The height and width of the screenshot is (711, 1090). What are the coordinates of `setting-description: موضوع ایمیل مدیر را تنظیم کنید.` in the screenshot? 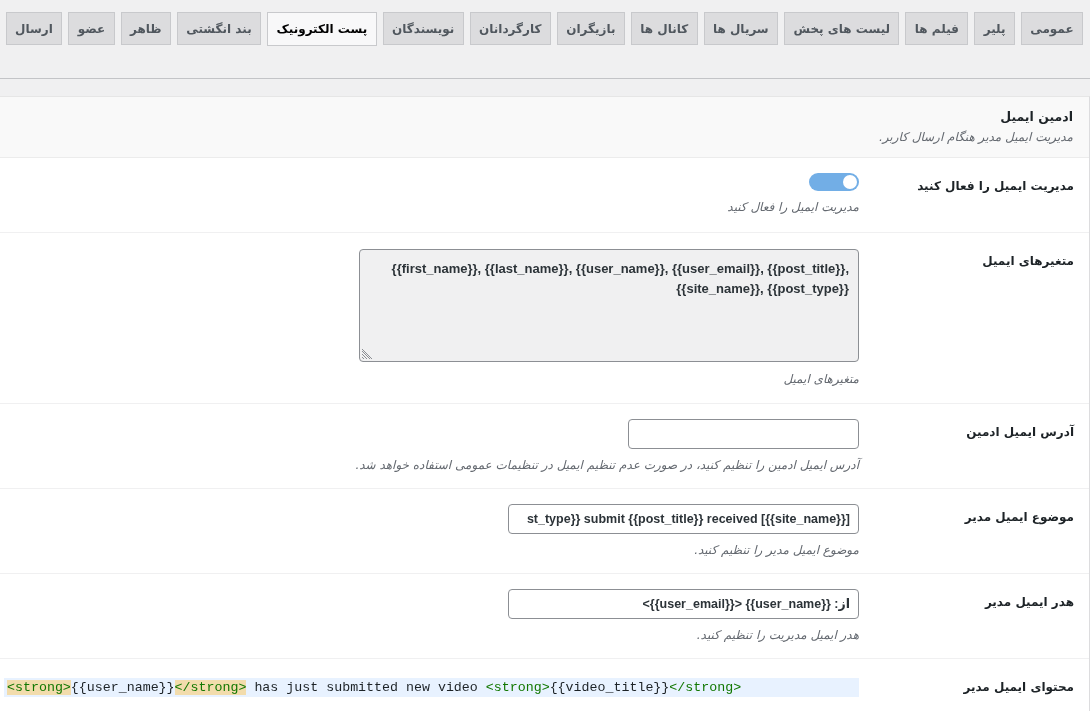 It's located at (776, 550).